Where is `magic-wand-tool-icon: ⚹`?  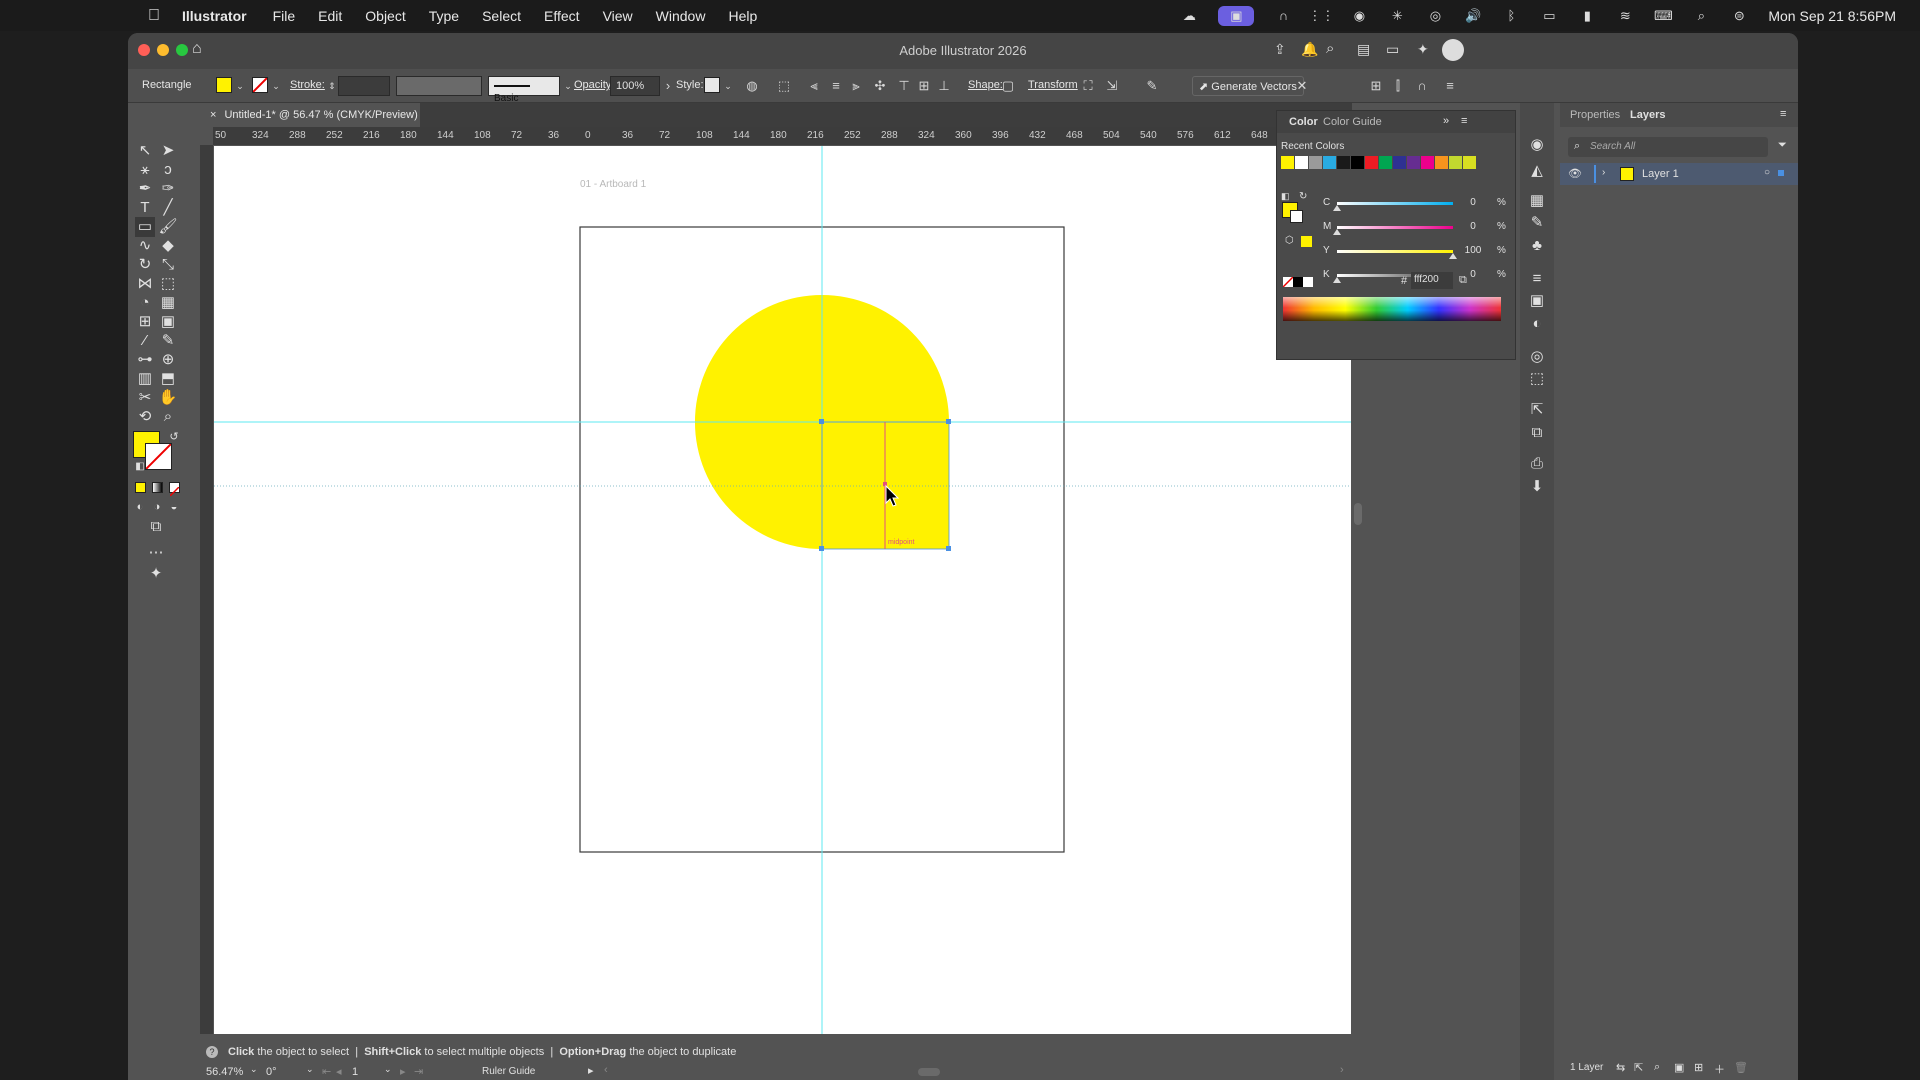
magic-wand-tool-icon: ⚹ is located at coordinates (145, 170).